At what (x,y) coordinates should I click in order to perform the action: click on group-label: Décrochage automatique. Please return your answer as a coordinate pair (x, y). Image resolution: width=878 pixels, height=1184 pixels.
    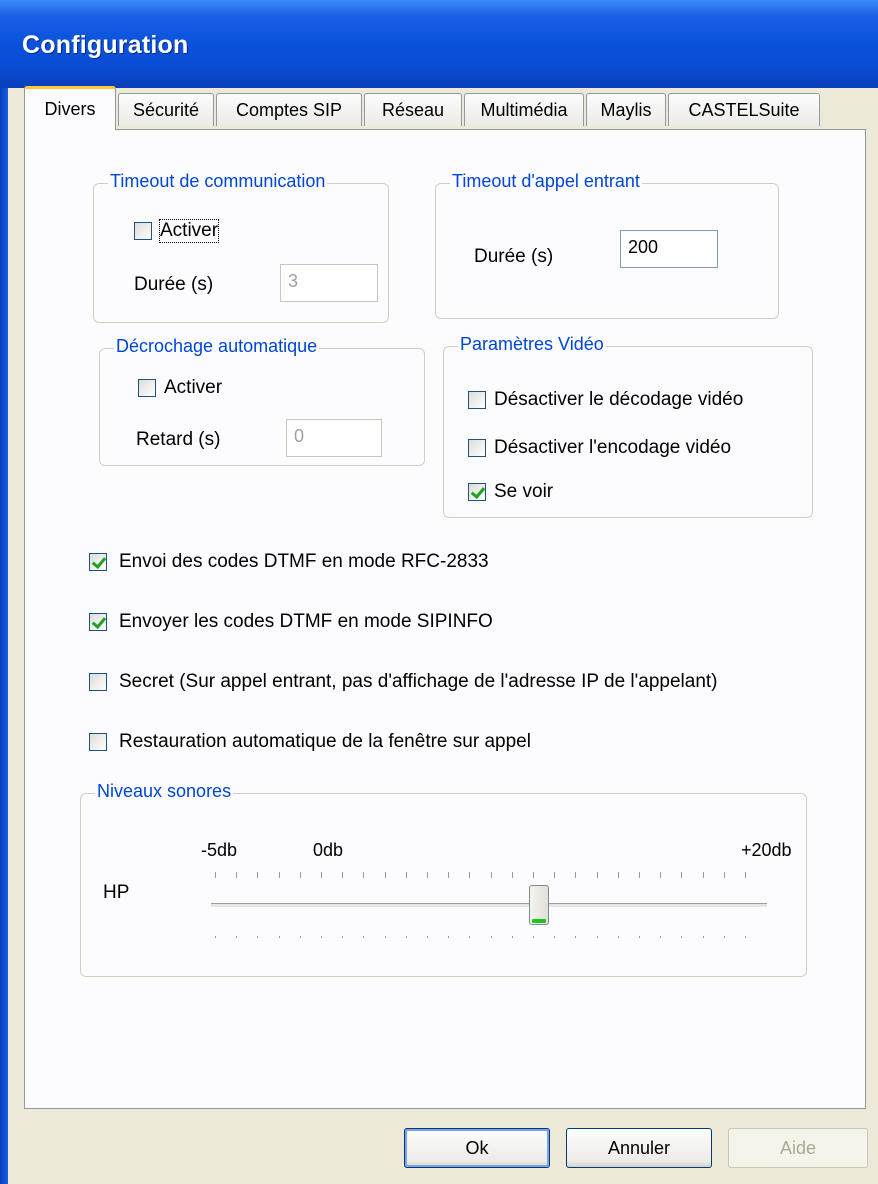
    Looking at the image, I should click on (217, 346).